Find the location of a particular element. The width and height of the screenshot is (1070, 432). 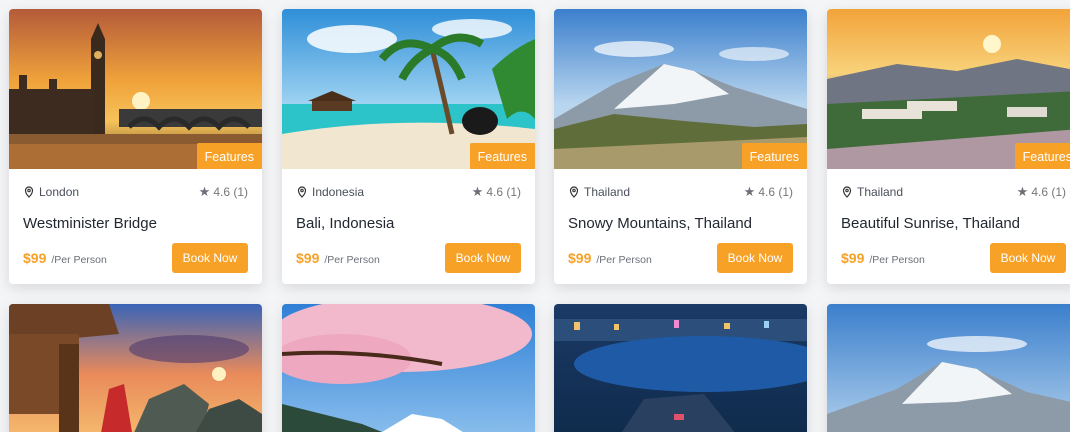

tour-image-treehouse is located at coordinates (135, 368).